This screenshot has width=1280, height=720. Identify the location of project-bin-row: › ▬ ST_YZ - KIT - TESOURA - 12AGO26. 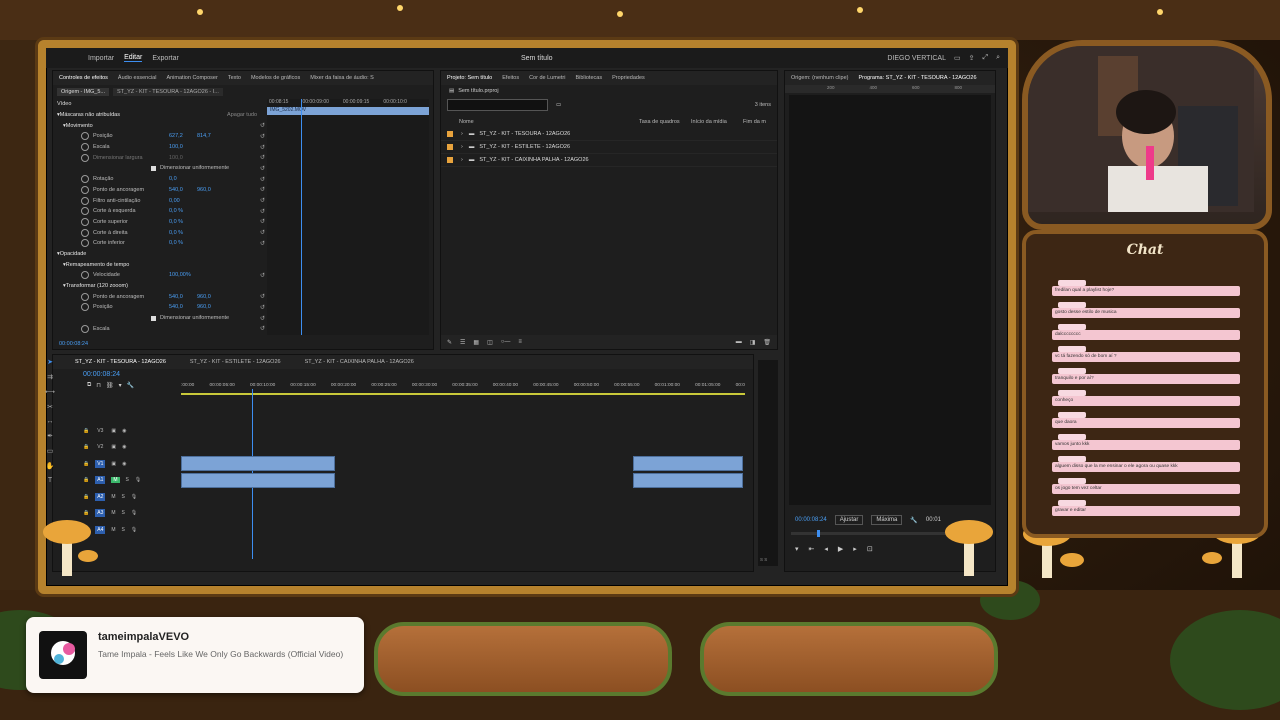
(609, 134).